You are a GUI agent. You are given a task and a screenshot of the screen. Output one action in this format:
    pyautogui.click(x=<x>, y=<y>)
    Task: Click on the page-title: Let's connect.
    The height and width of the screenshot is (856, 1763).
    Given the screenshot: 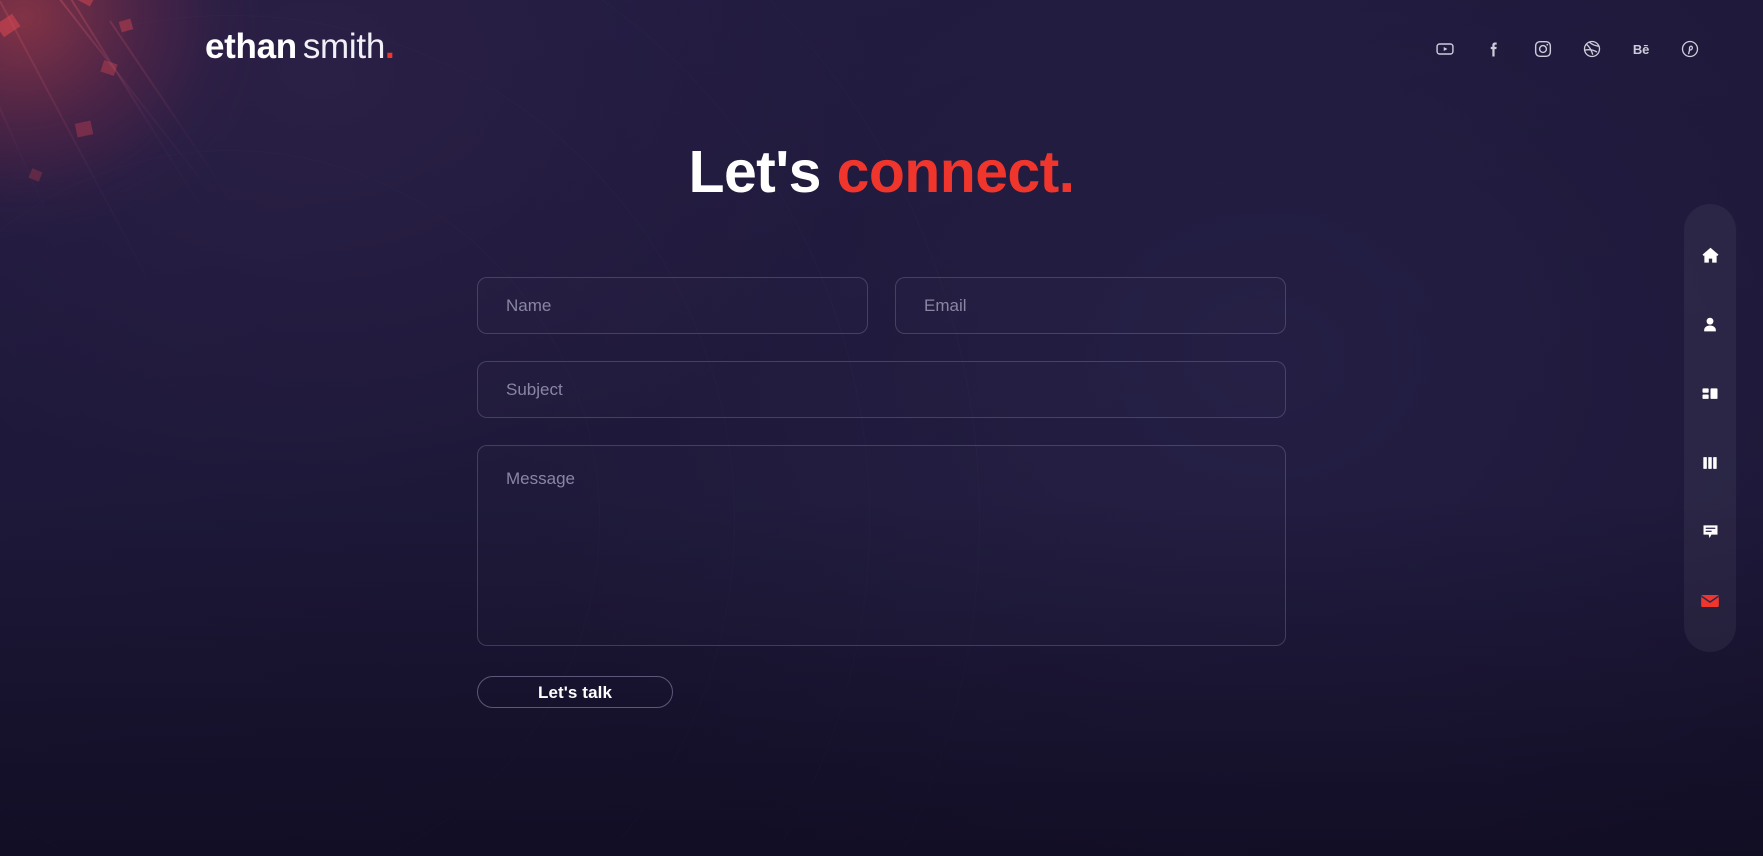 What is the action you would take?
    pyautogui.click(x=881, y=172)
    